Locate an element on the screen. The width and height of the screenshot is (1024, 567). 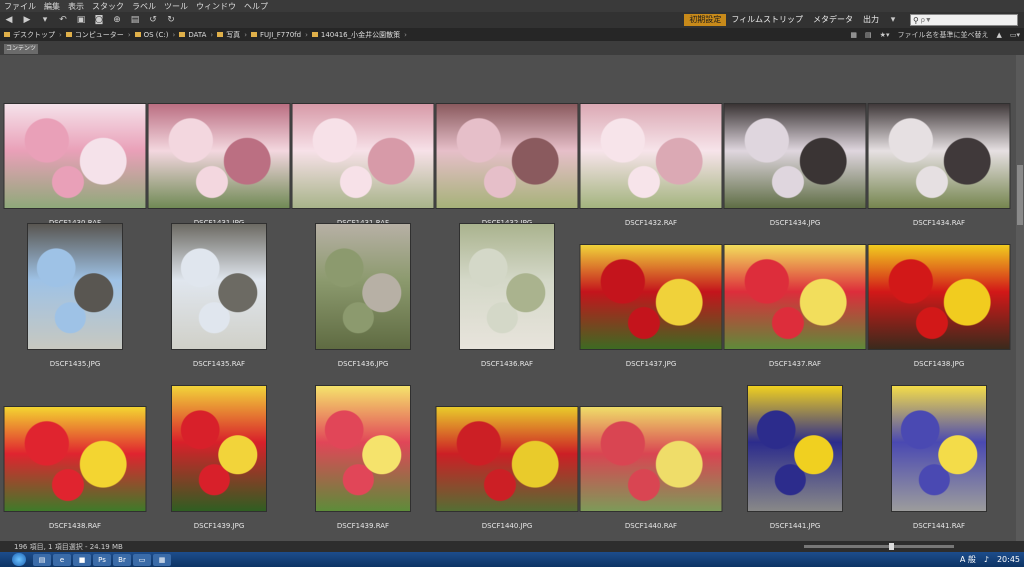
breadcrumb-item: FUJI_F770fd › is located at coordinates (277, 35).